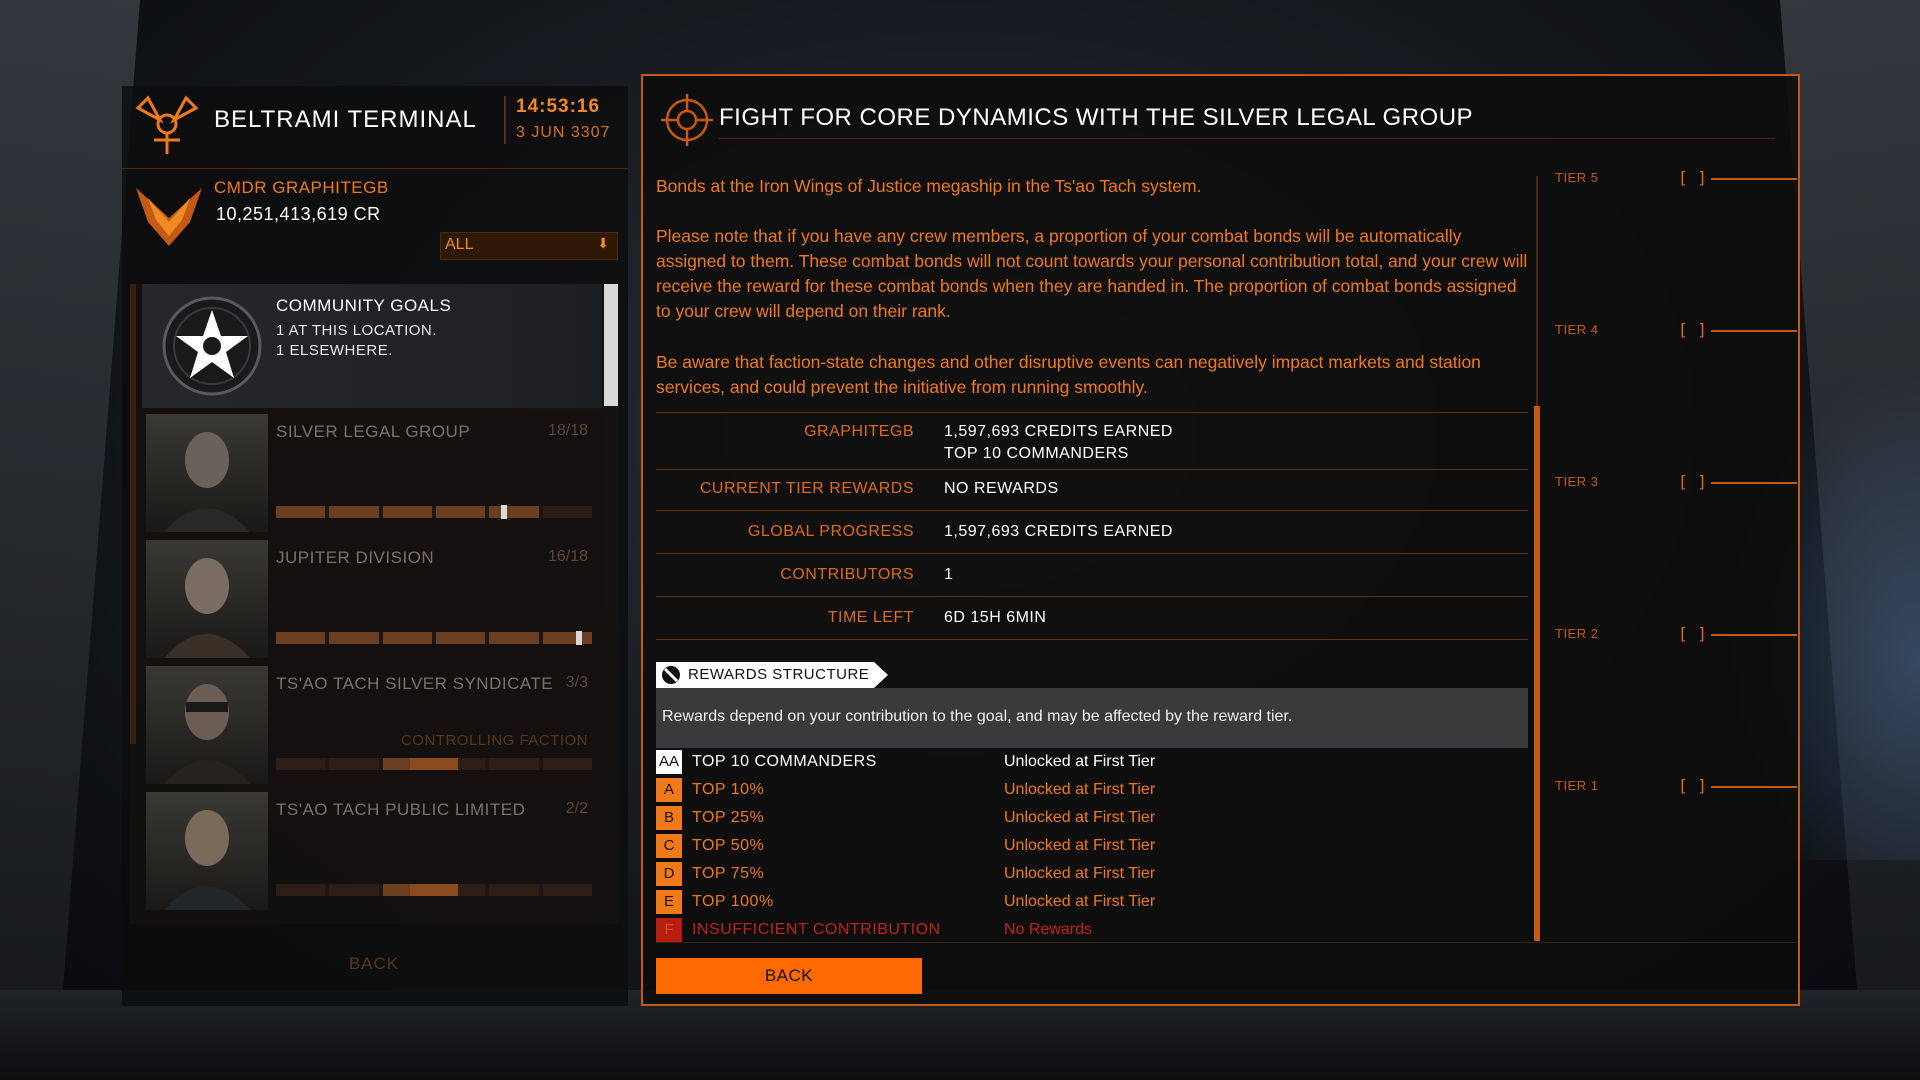 The image size is (1920, 1080). Describe the element at coordinates (301, 187) in the screenshot. I see `commander-name: CMDR GRAPHITEGB` at that location.